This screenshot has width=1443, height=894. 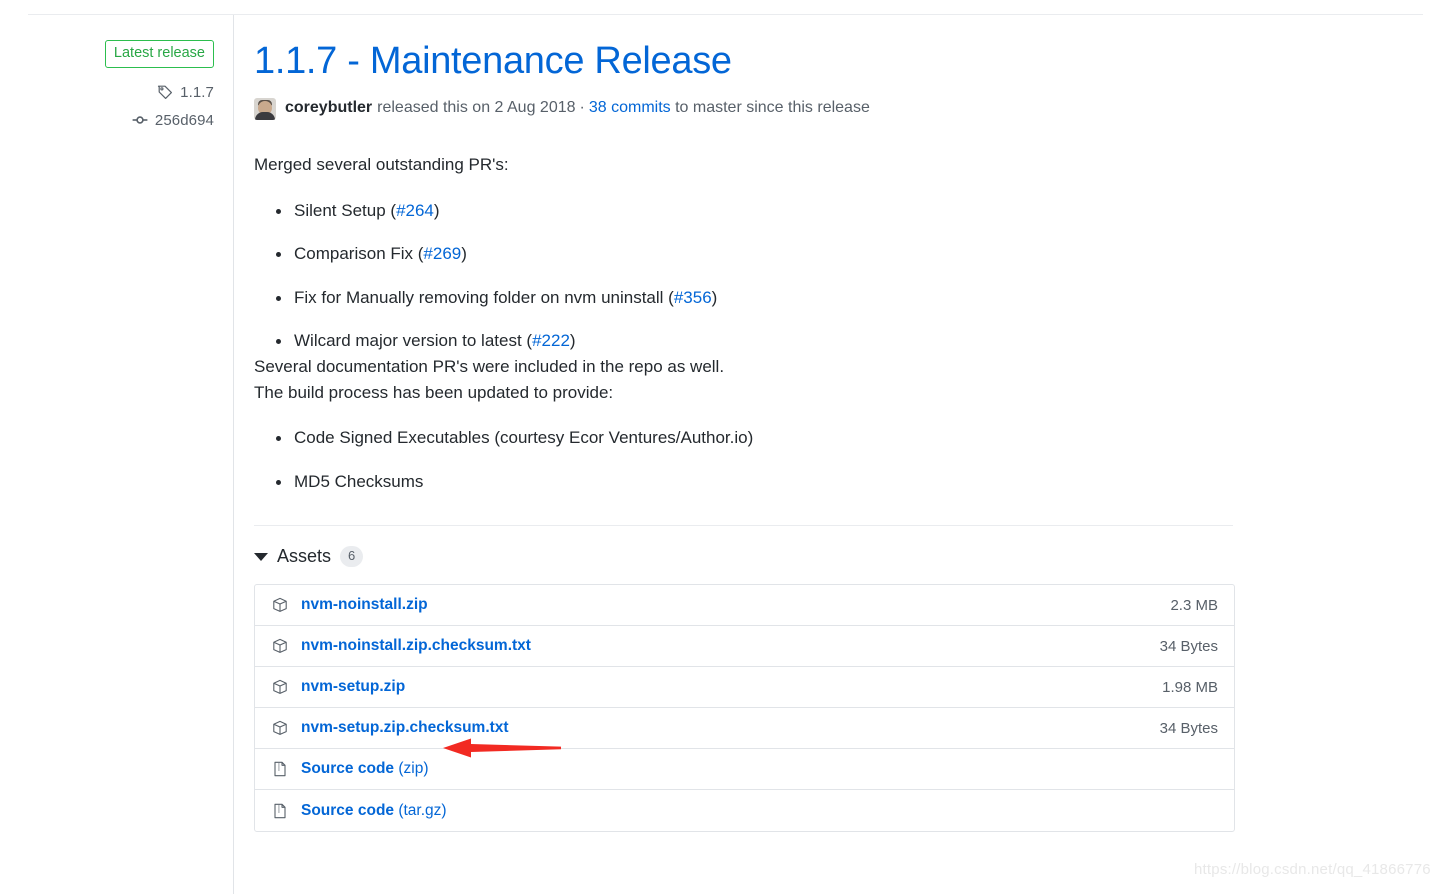 I want to click on list-item: Silent Setup (#264), so click(x=760, y=211).